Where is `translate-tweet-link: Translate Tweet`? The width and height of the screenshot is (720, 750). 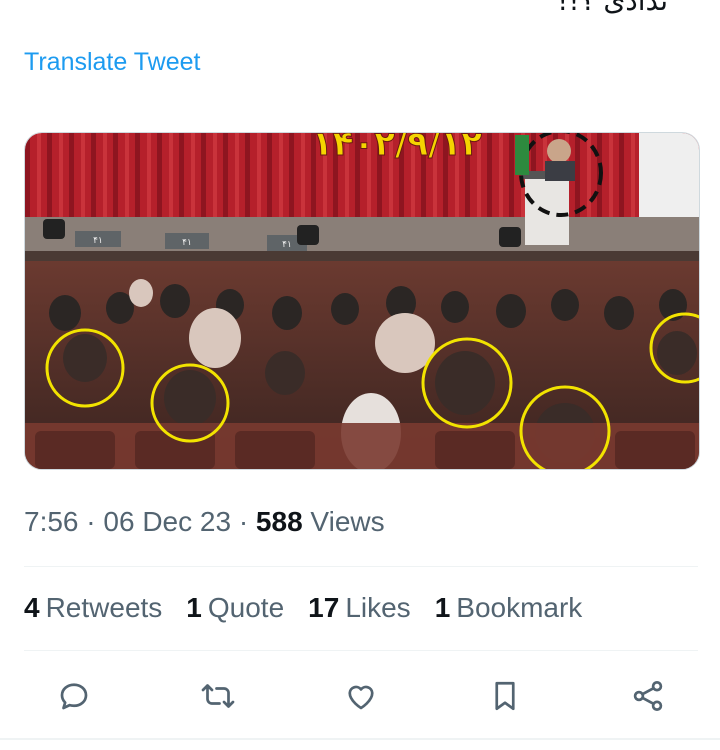
translate-tweet-link: Translate Tweet is located at coordinates (112, 62).